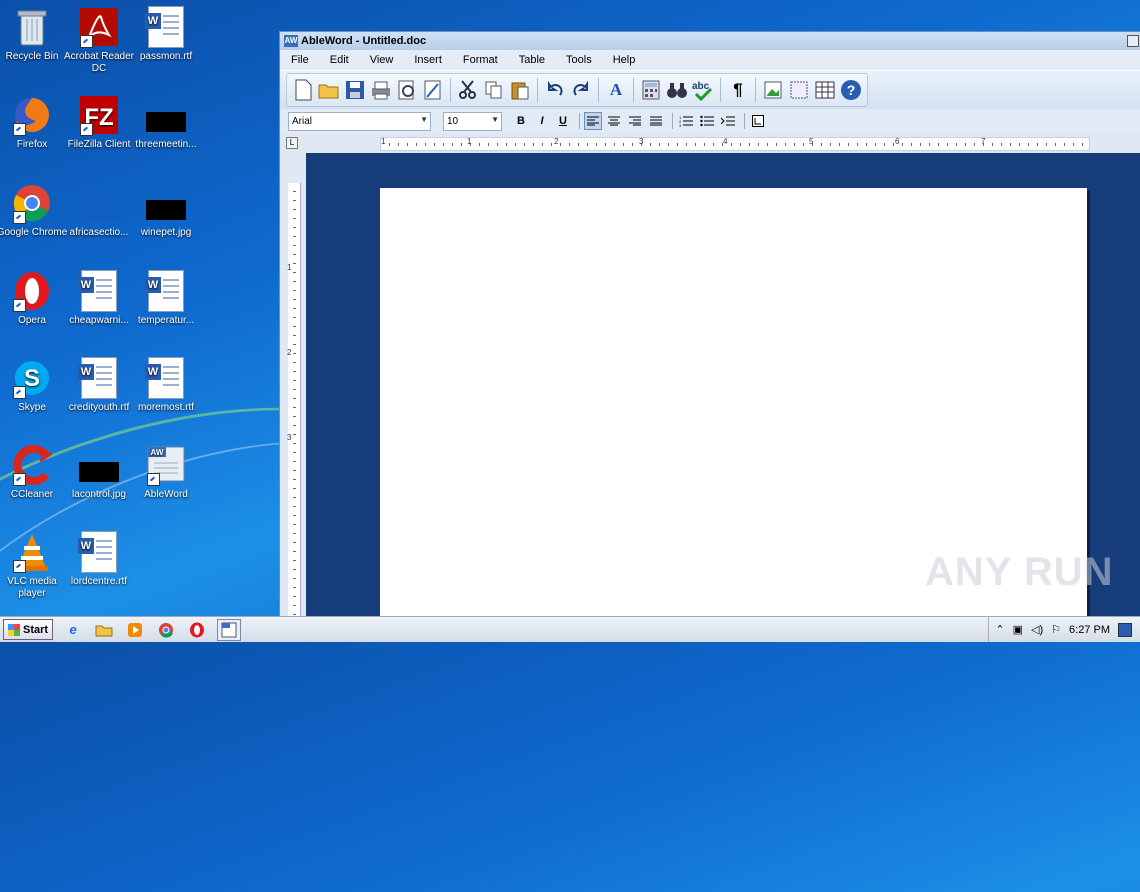 The height and width of the screenshot is (892, 1140). Describe the element at coordinates (135, 630) in the screenshot. I see `taskbar-media-button` at that location.